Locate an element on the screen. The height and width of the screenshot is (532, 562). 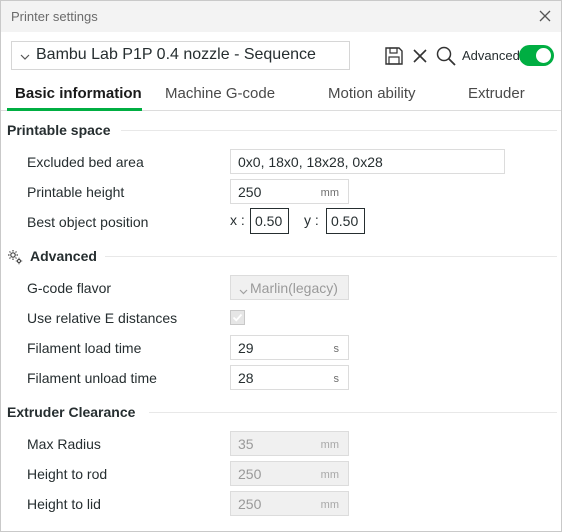
check-icon is located at coordinates (237, 317).